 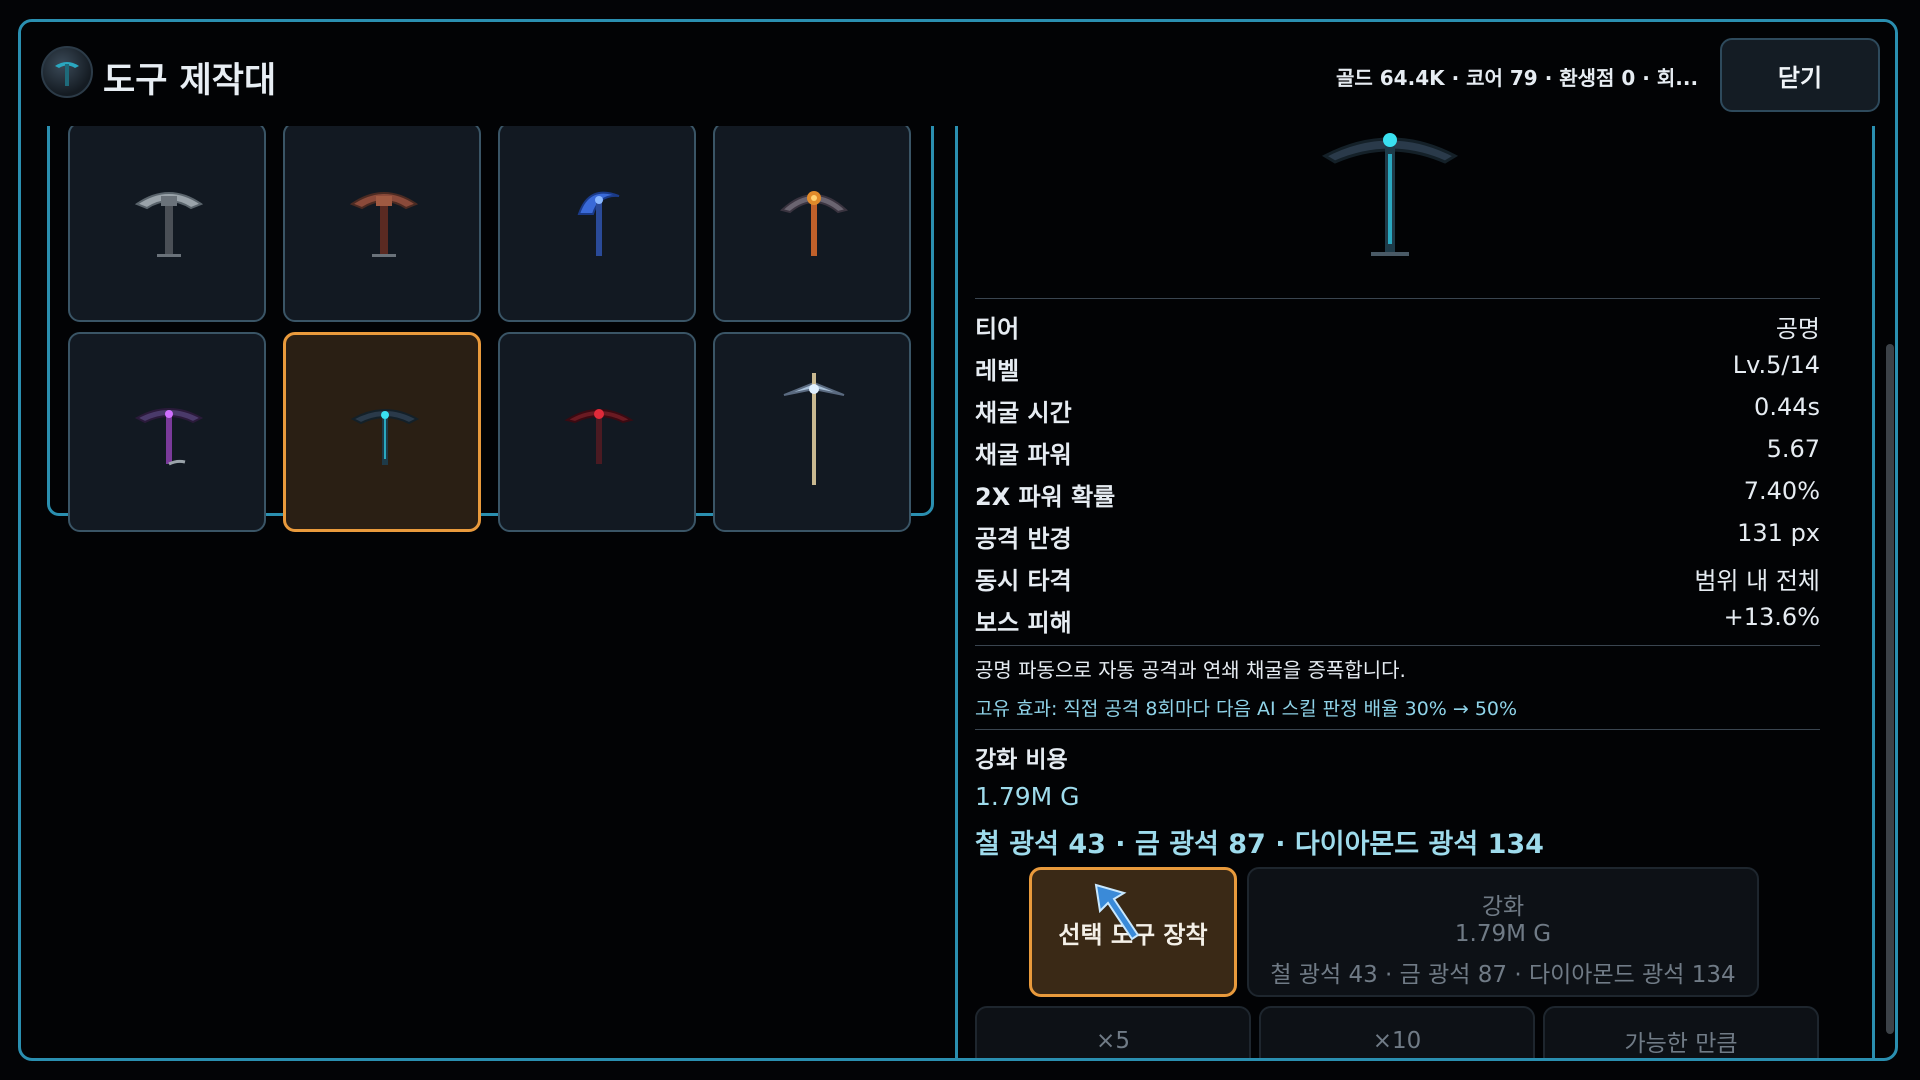 I want to click on steel-pickaxe-icon, so click(x=169, y=224).